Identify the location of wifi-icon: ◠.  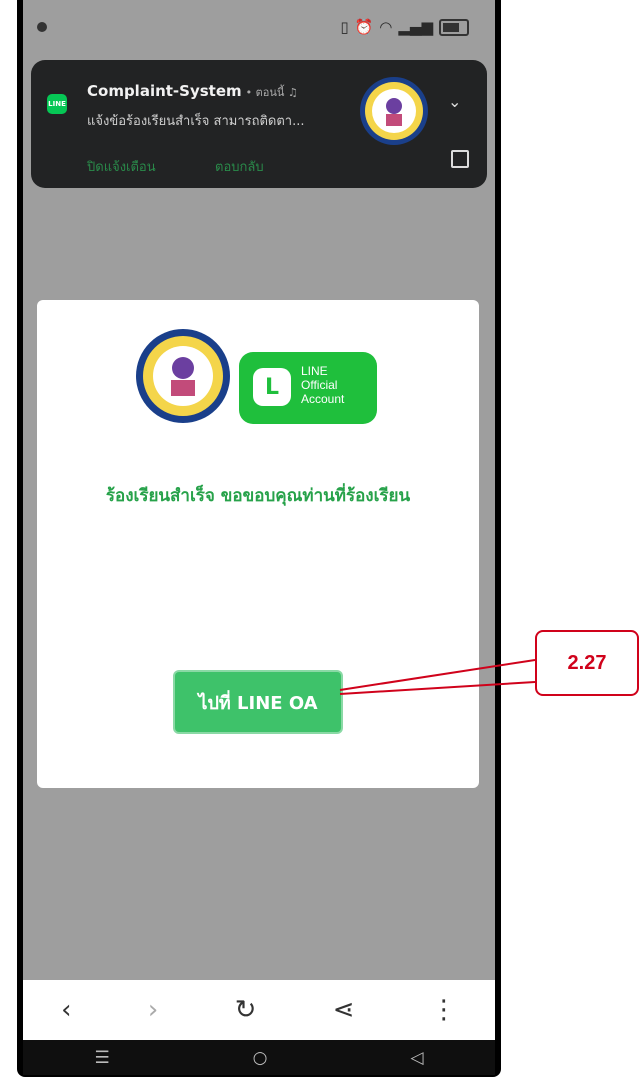
(386, 27).